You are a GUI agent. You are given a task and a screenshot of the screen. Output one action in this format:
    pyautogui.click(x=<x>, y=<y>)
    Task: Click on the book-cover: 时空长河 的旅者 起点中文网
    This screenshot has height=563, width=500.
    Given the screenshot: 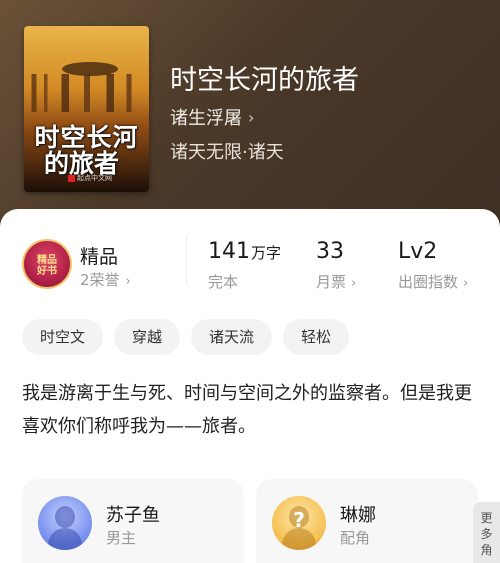 What is the action you would take?
    pyautogui.click(x=86, y=109)
    